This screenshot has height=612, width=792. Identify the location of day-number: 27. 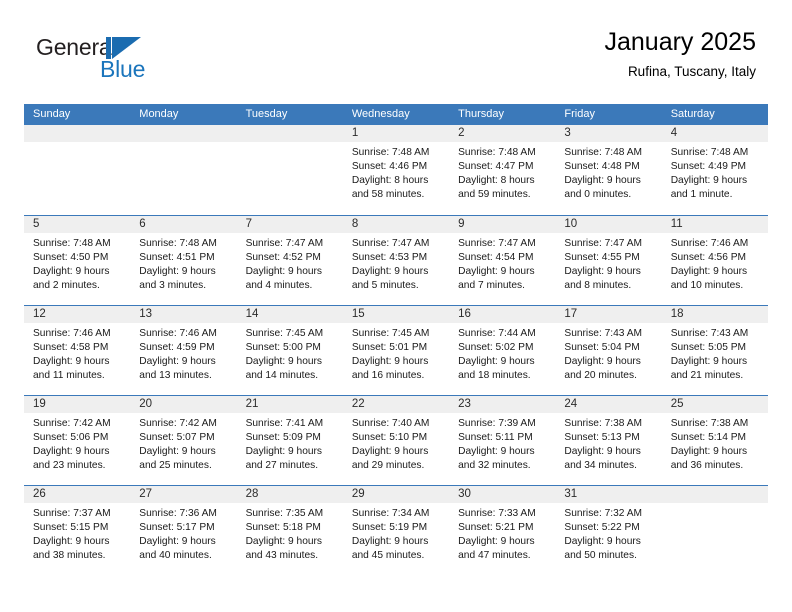
(183, 494).